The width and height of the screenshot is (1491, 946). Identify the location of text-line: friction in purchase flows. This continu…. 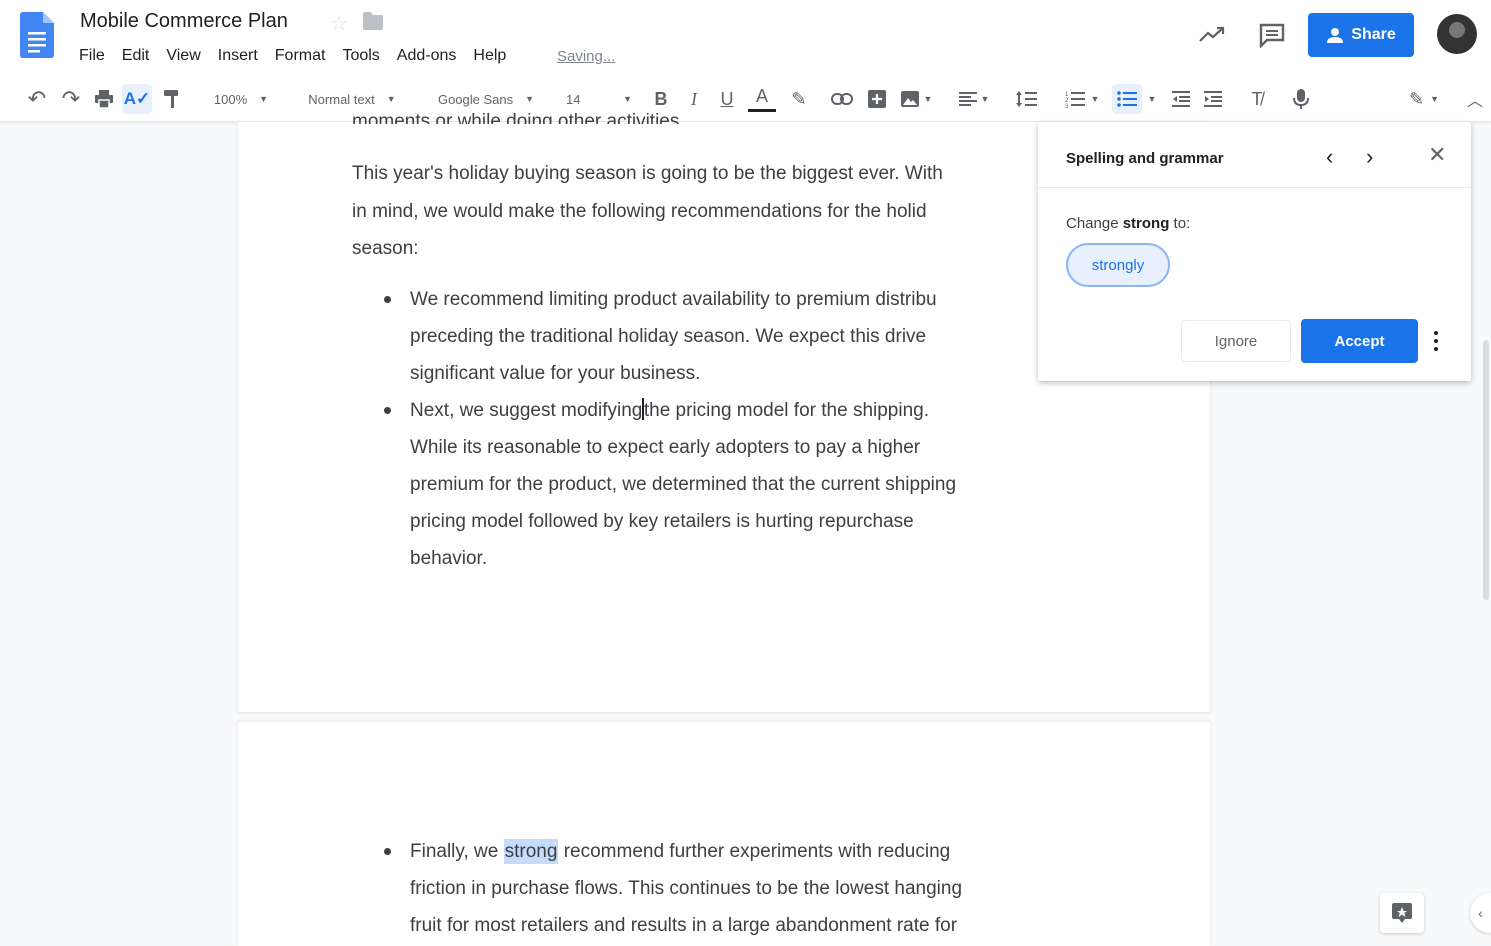
(686, 888).